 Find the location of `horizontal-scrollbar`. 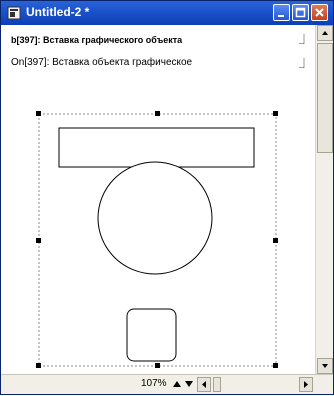

horizontal-scrollbar is located at coordinates (255, 384).